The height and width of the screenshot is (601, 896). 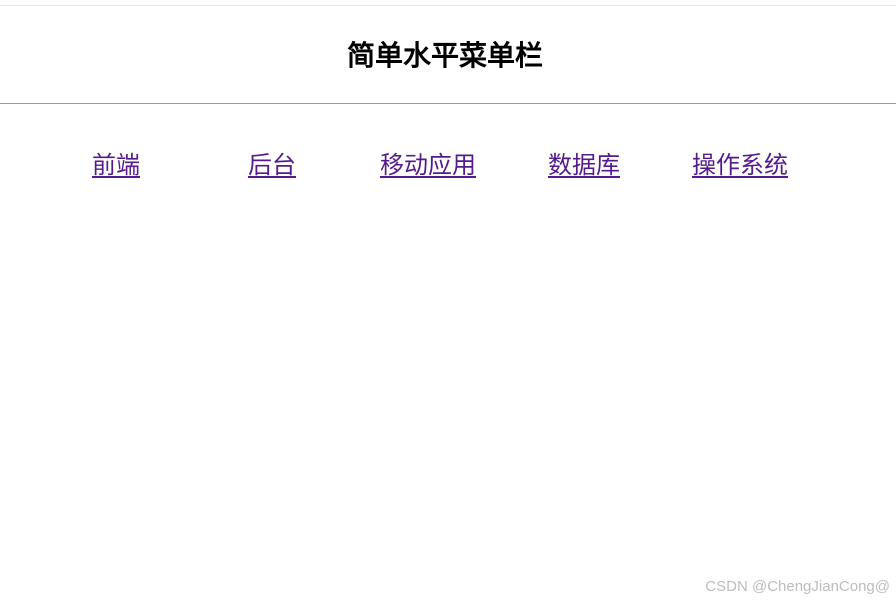 I want to click on top-divider, so click(x=448, y=5).